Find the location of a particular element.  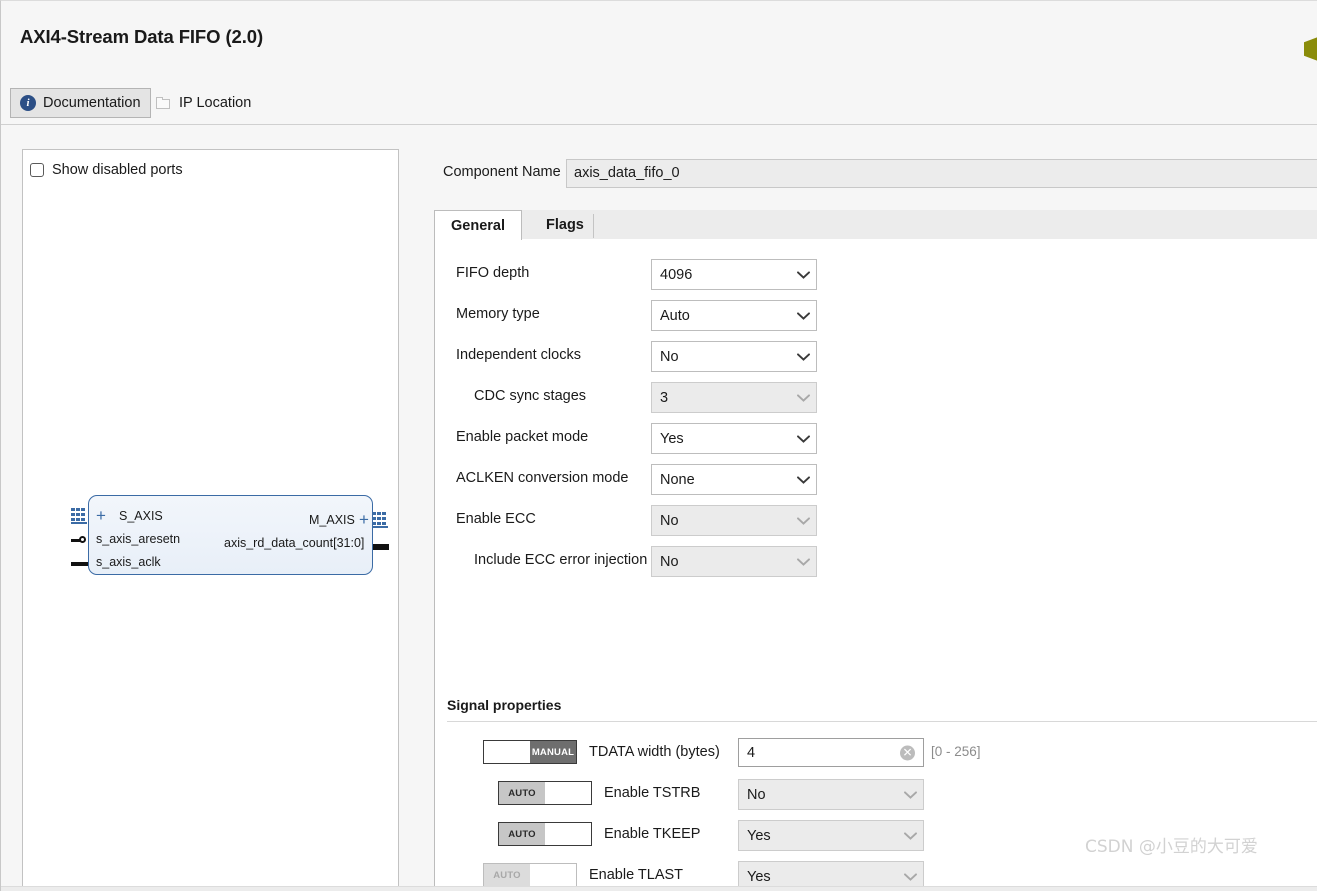

checkbox-box is located at coordinates (37, 170).